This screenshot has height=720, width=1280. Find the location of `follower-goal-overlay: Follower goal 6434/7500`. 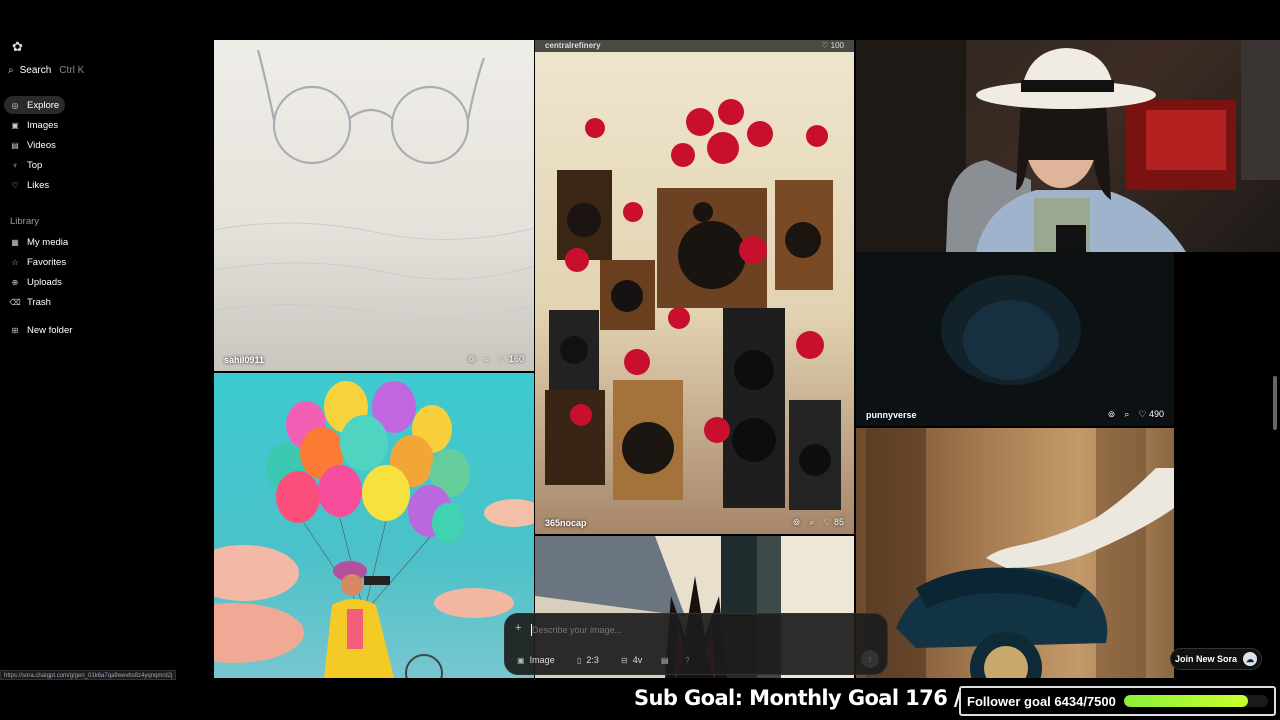

follower-goal-overlay: Follower goal 6434/7500 is located at coordinates (1117, 701).